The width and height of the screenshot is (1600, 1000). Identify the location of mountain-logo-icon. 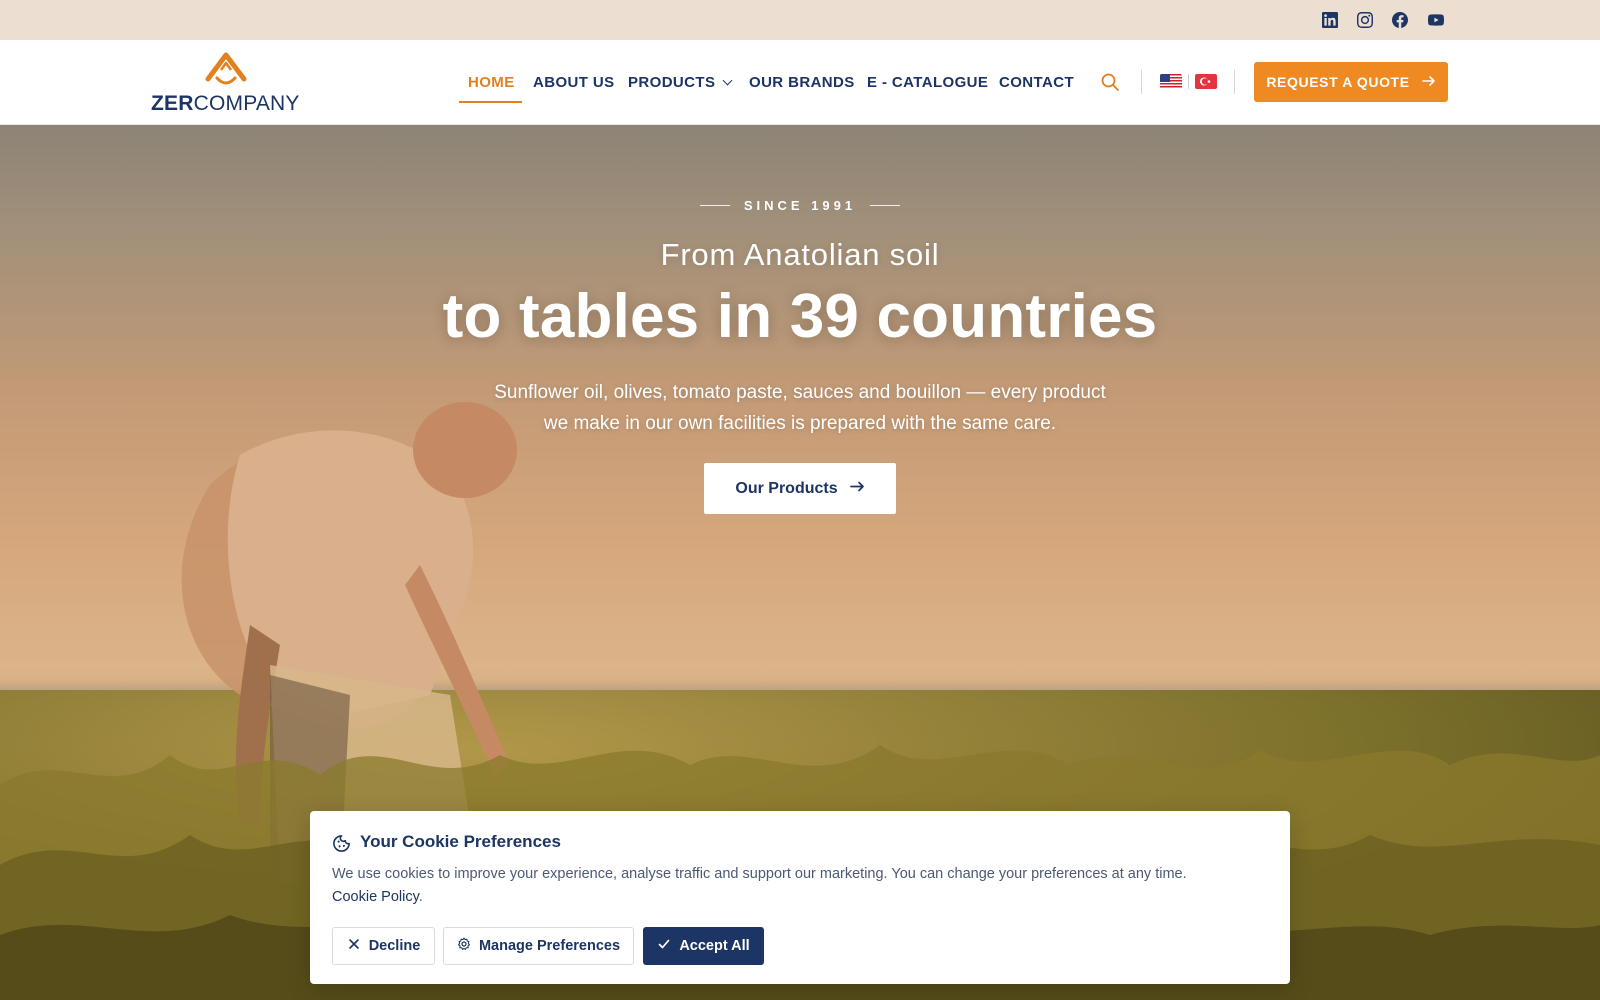
(226, 71).